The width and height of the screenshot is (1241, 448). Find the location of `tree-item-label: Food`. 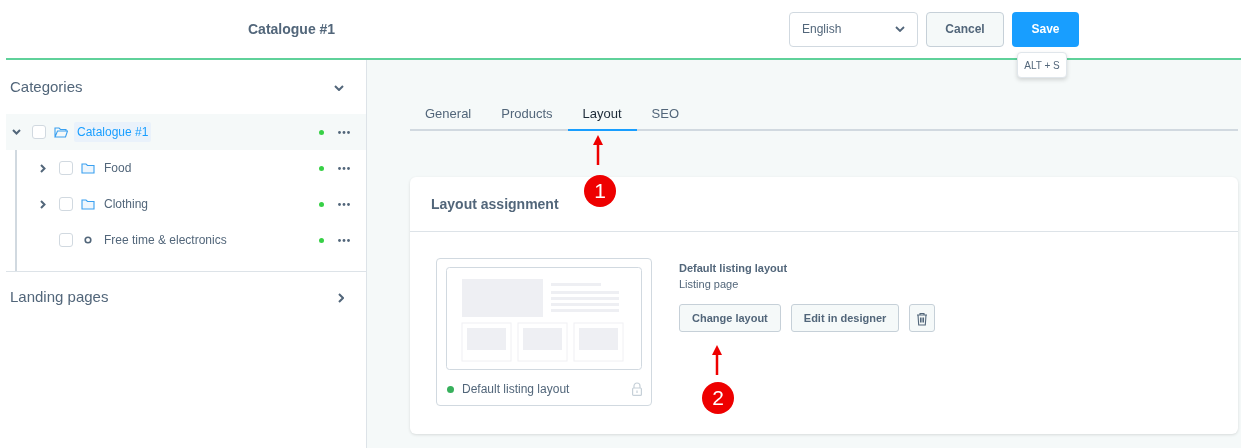

tree-item-label: Food is located at coordinates (118, 168).